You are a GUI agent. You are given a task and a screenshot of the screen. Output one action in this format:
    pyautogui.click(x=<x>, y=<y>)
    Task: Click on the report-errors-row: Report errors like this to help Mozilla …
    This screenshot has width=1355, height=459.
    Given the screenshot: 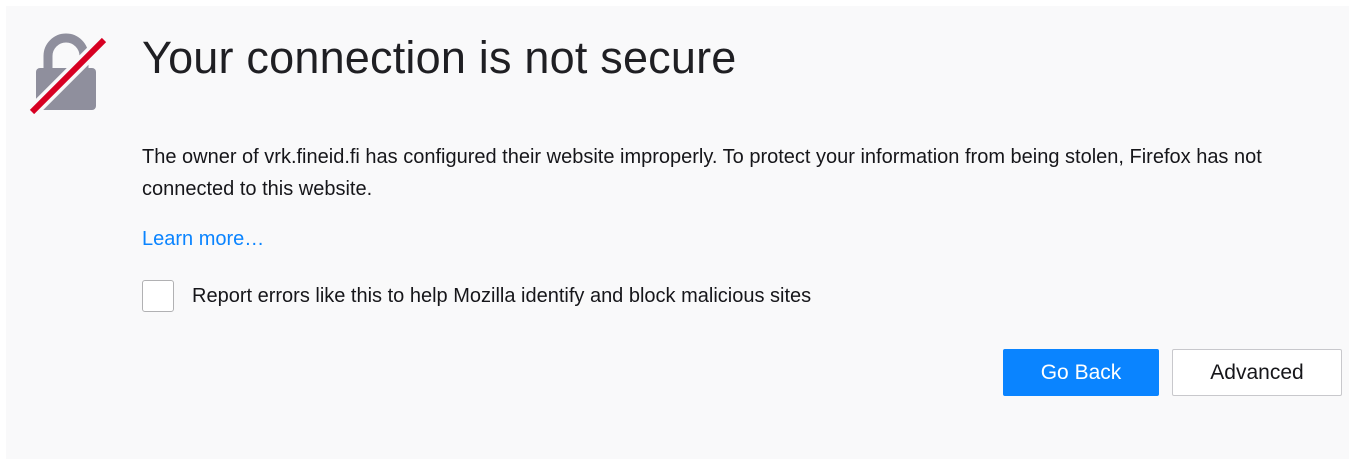 What is the action you would take?
    pyautogui.click(x=476, y=296)
    